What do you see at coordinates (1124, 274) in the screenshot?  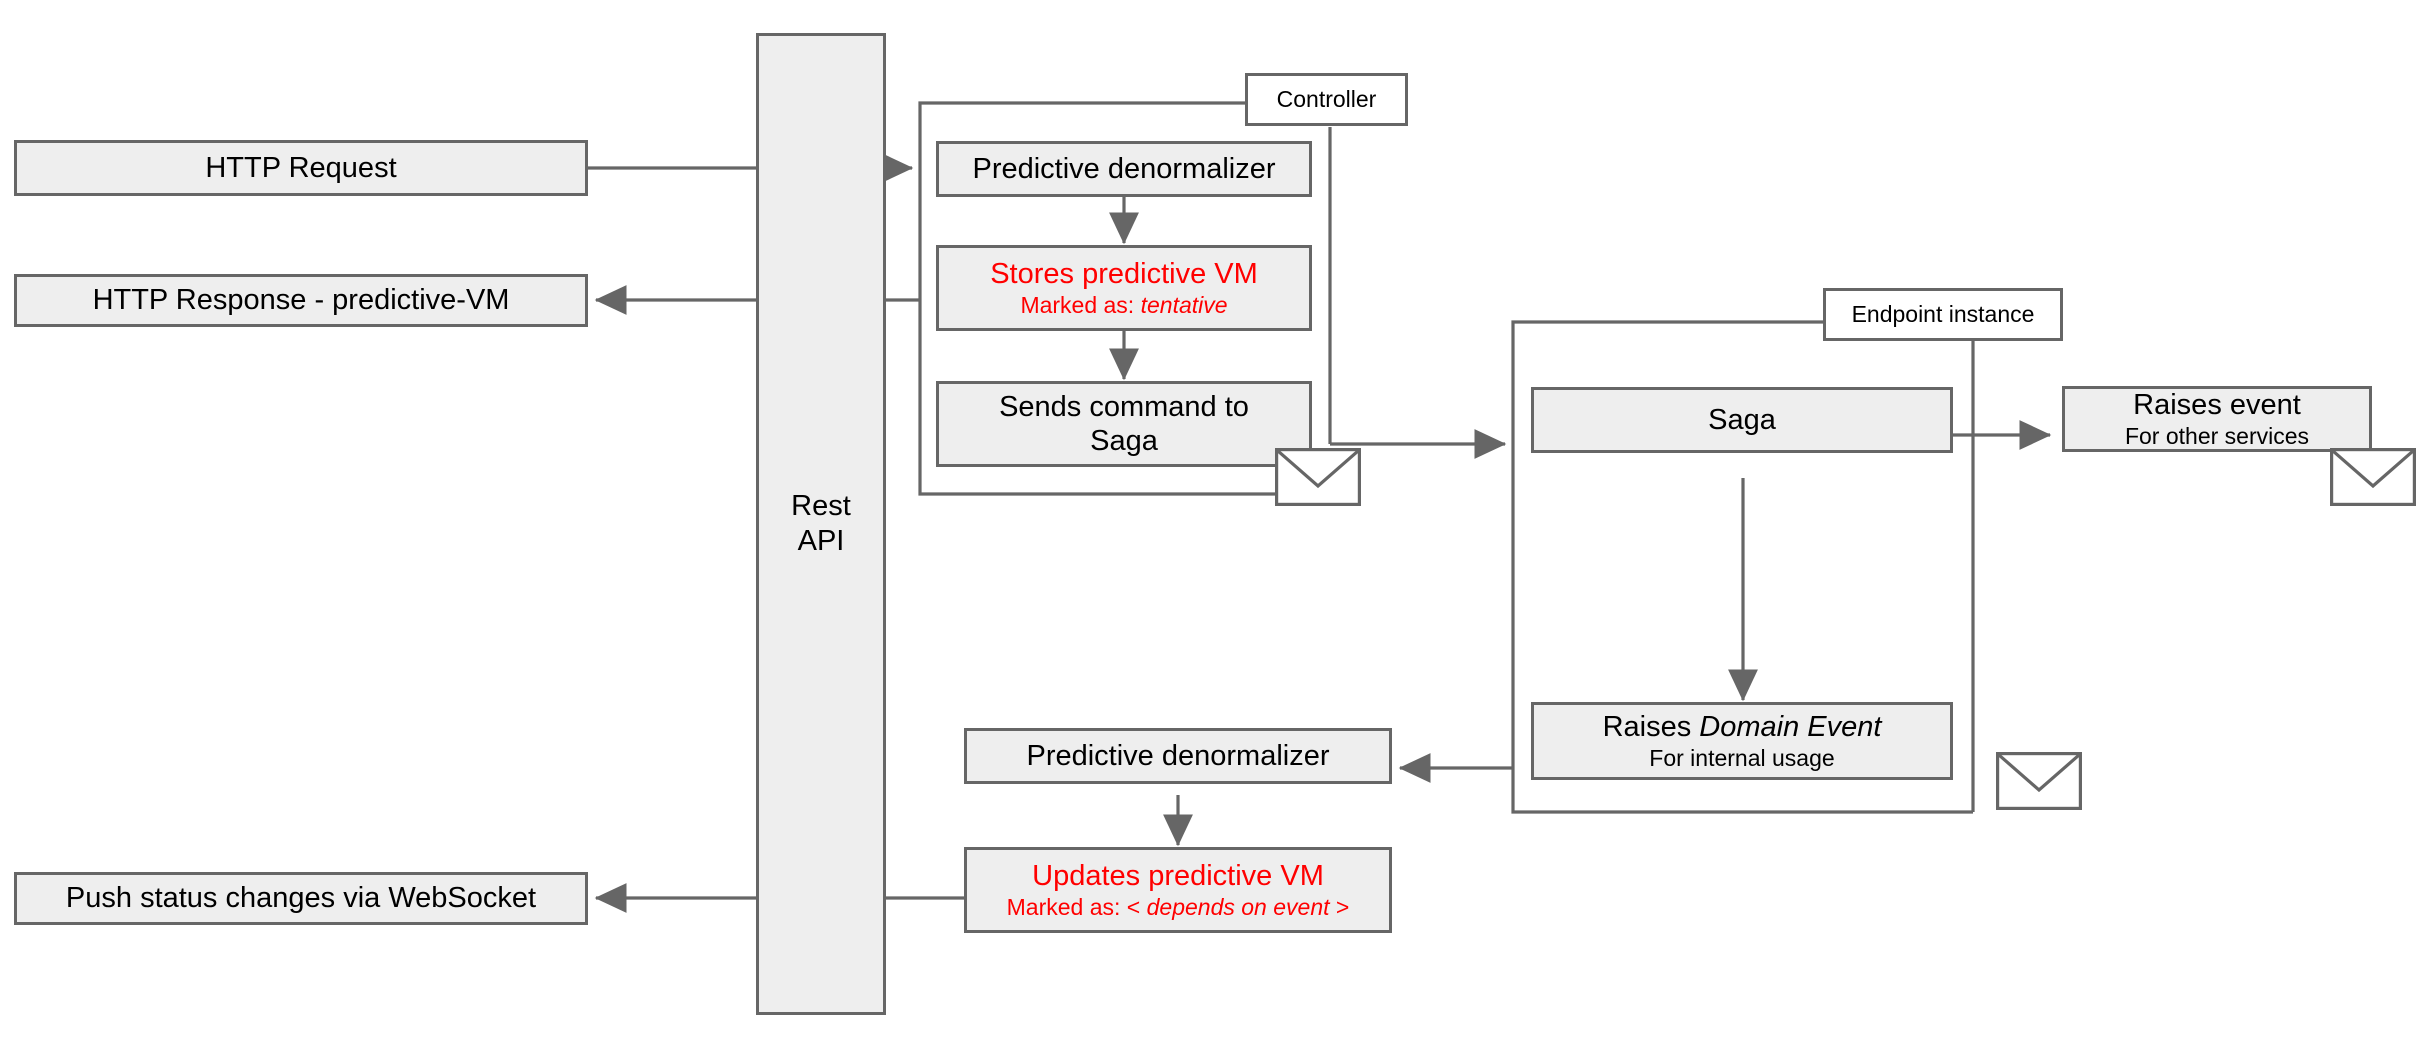 I see `node-stores-predictive-vm-title: Stores predictive VM` at bounding box center [1124, 274].